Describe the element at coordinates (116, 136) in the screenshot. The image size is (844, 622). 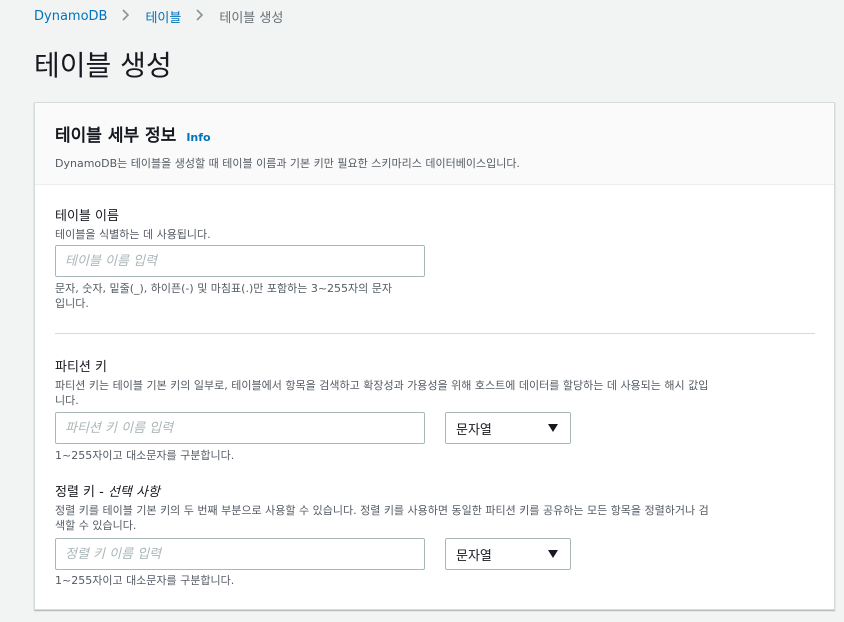
I see `panel-title: 테이블 세부 정보` at that location.